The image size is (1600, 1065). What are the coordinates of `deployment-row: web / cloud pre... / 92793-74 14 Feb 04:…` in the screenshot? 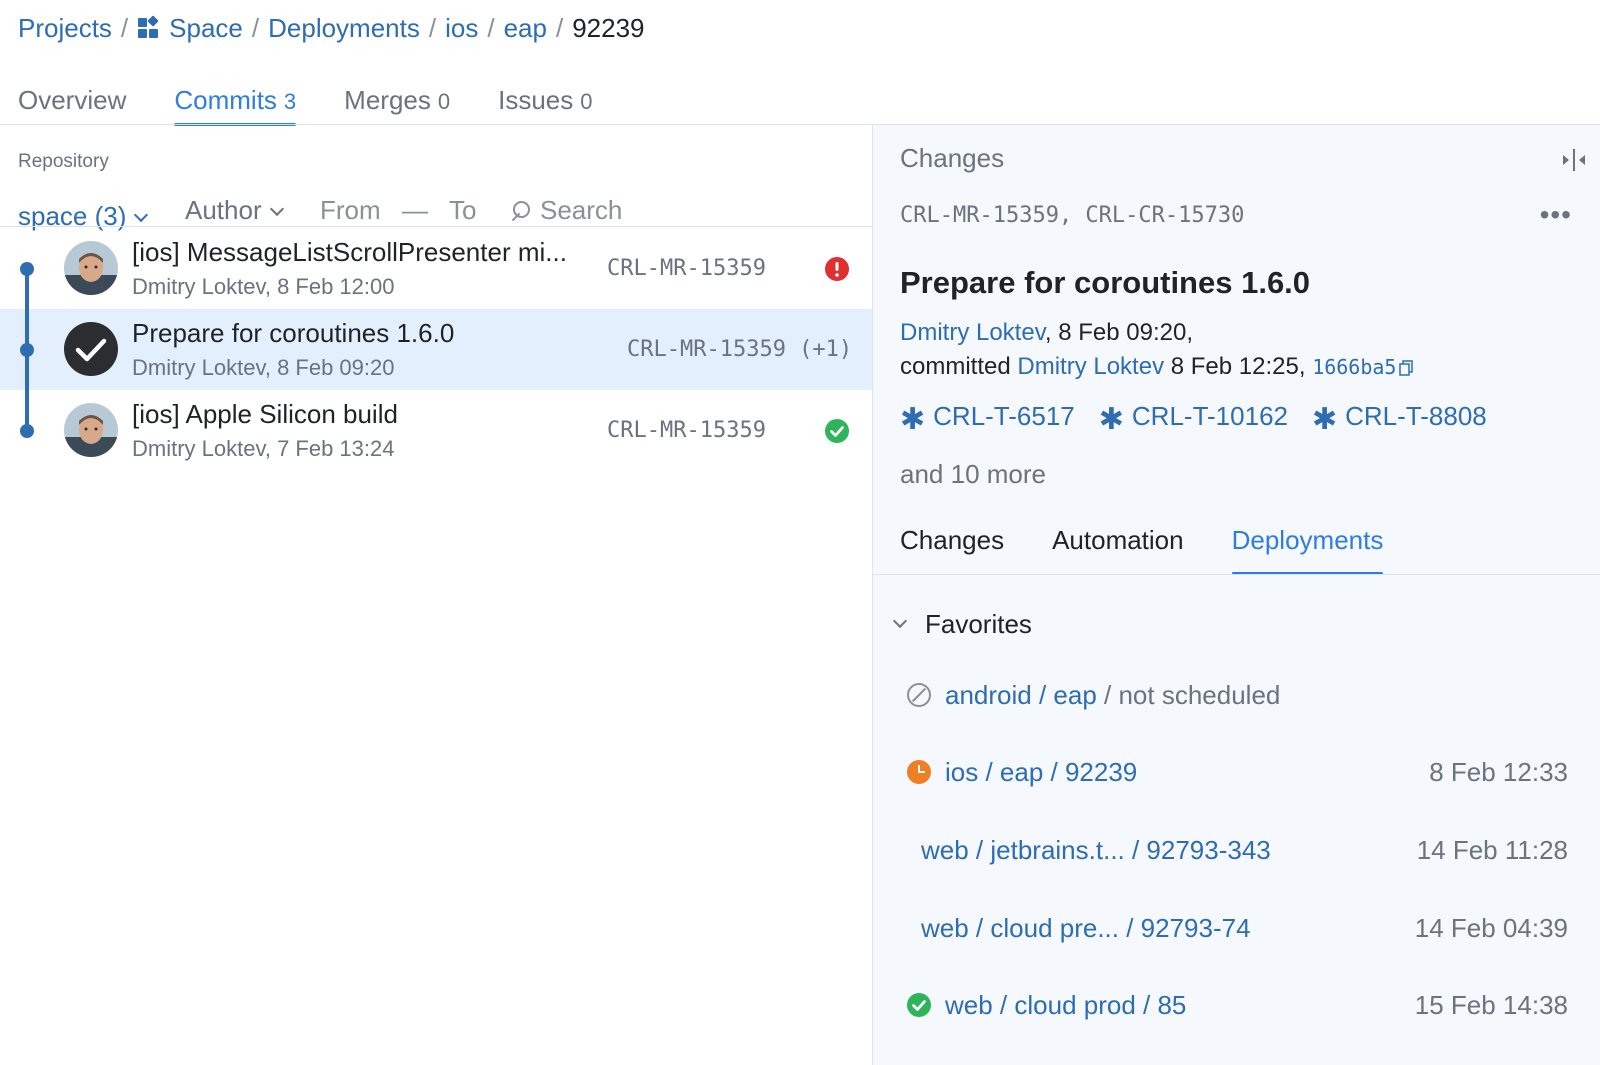 It's located at (1237, 928).